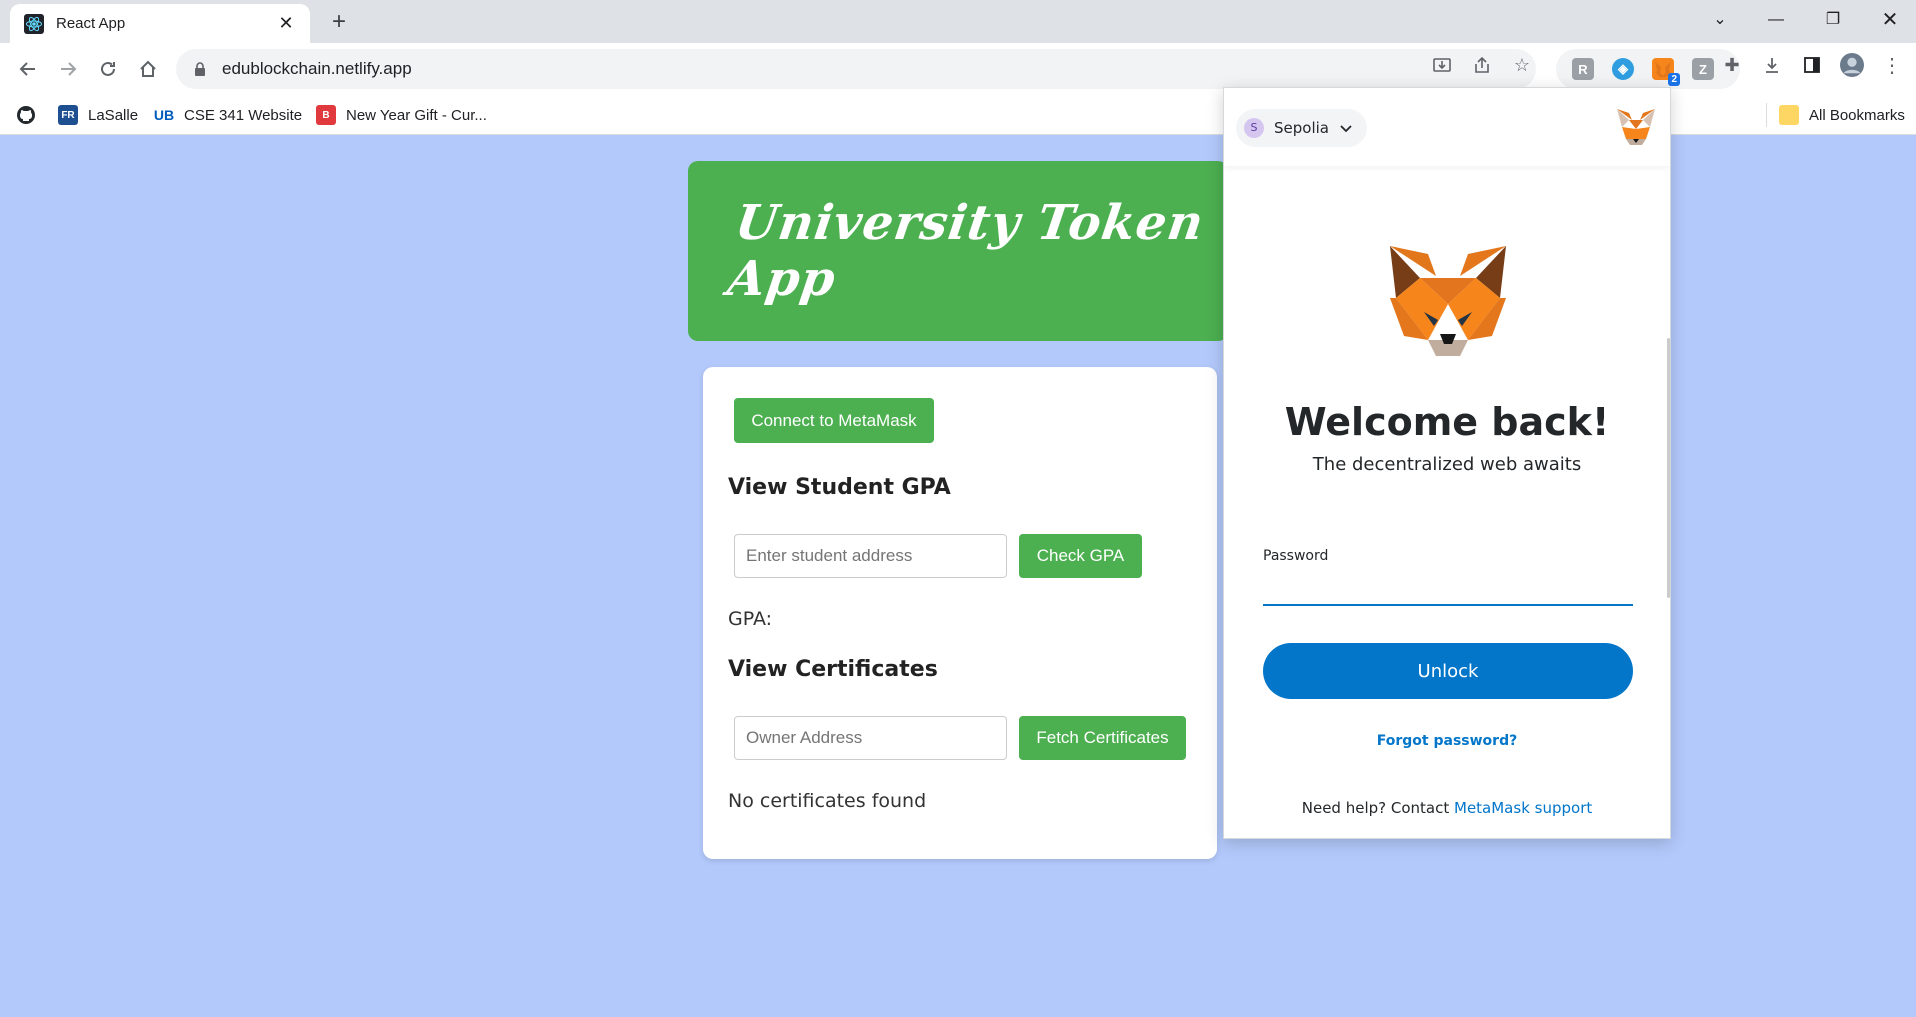  I want to click on back-arrow-icon, so click(27, 69).